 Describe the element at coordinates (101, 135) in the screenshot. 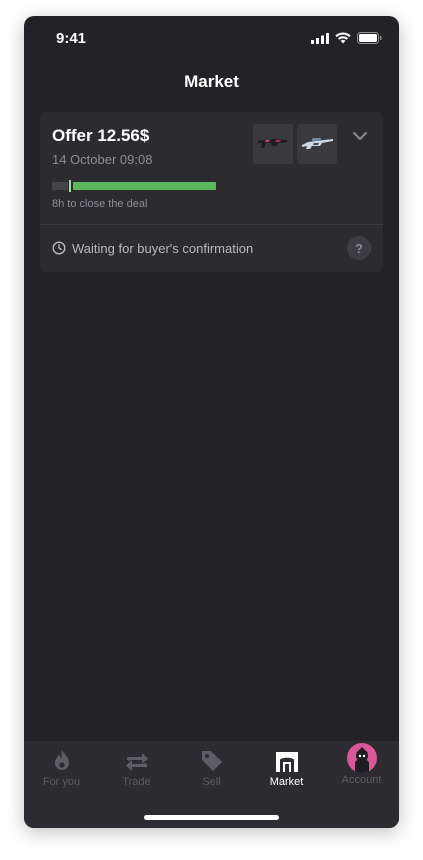

I see `offer-title: Offer 12.56$` at that location.